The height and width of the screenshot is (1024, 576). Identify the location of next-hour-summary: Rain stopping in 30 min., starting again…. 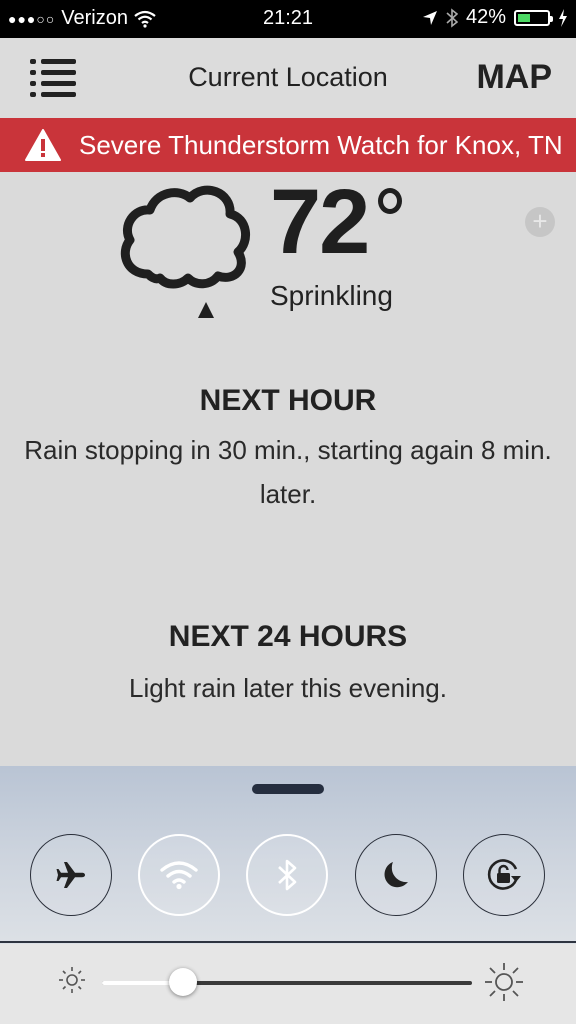
(288, 472).